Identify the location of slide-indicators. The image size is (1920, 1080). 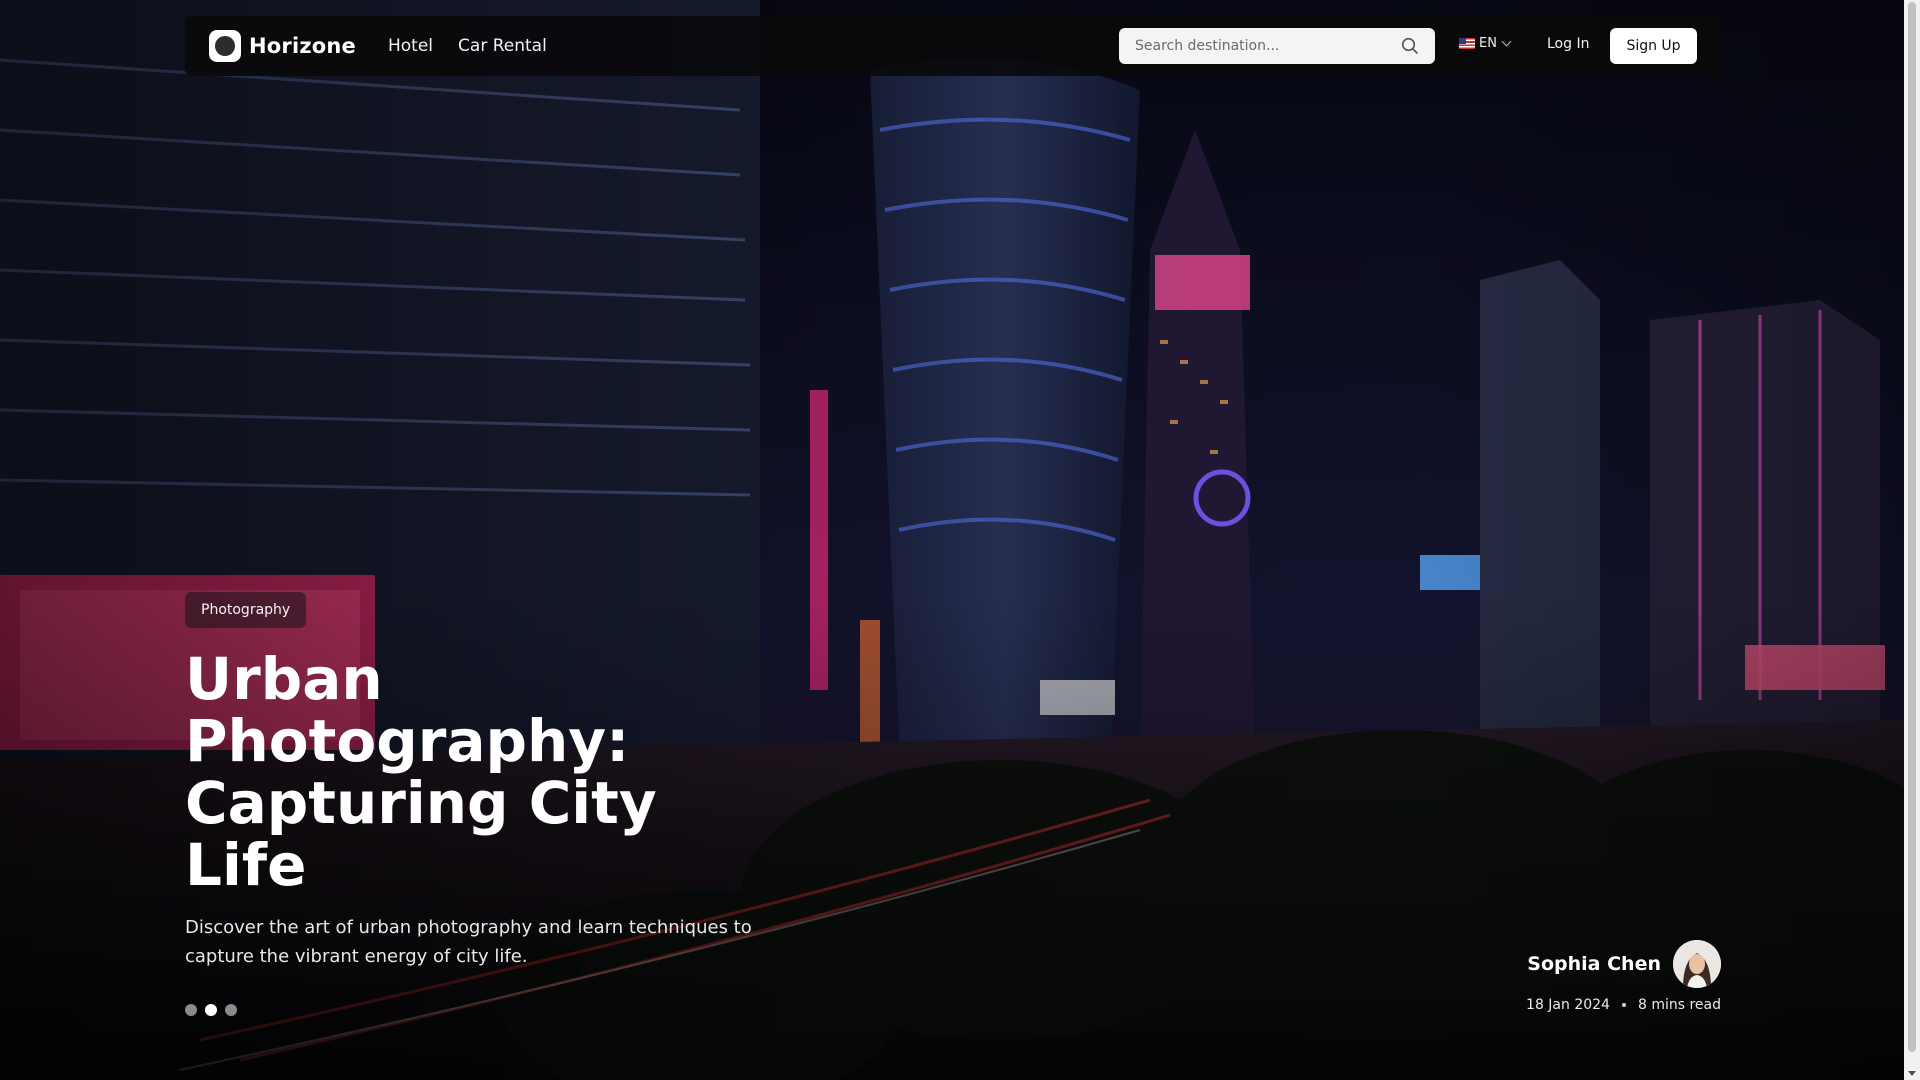
(215, 1010).